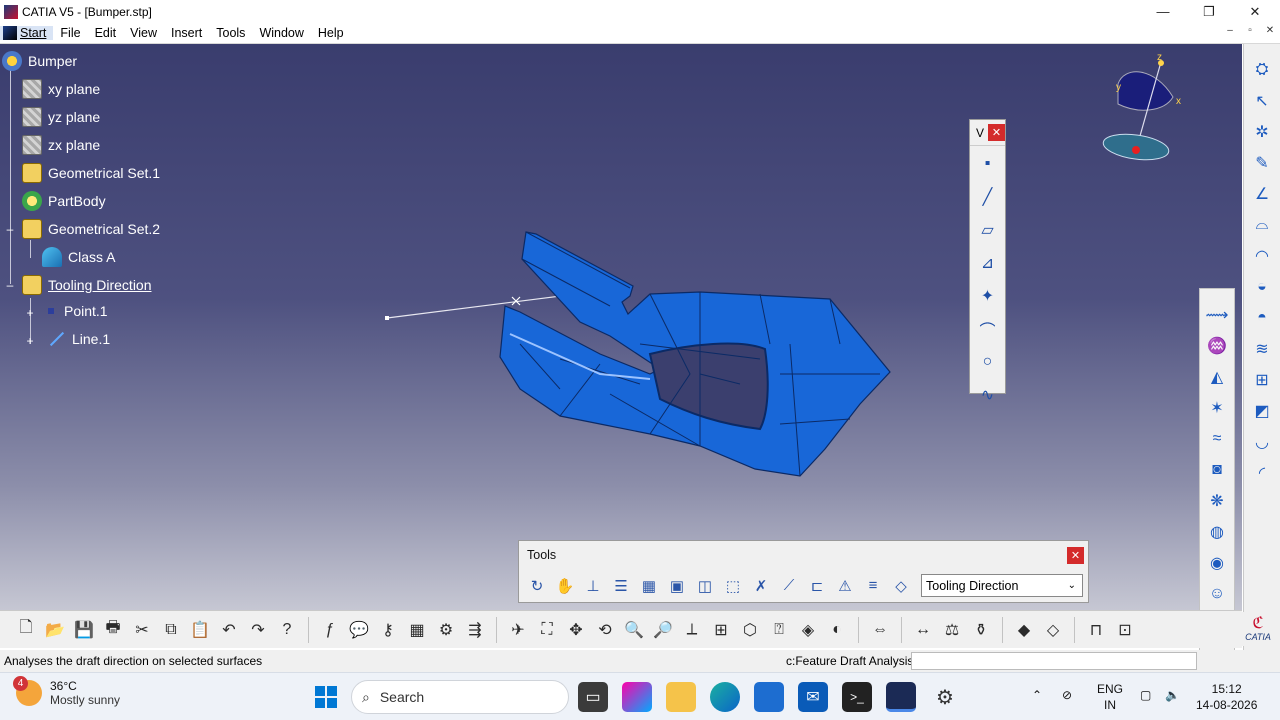  Describe the element at coordinates (547, 630) in the screenshot. I see `fit-all-icon: ⛶` at that location.